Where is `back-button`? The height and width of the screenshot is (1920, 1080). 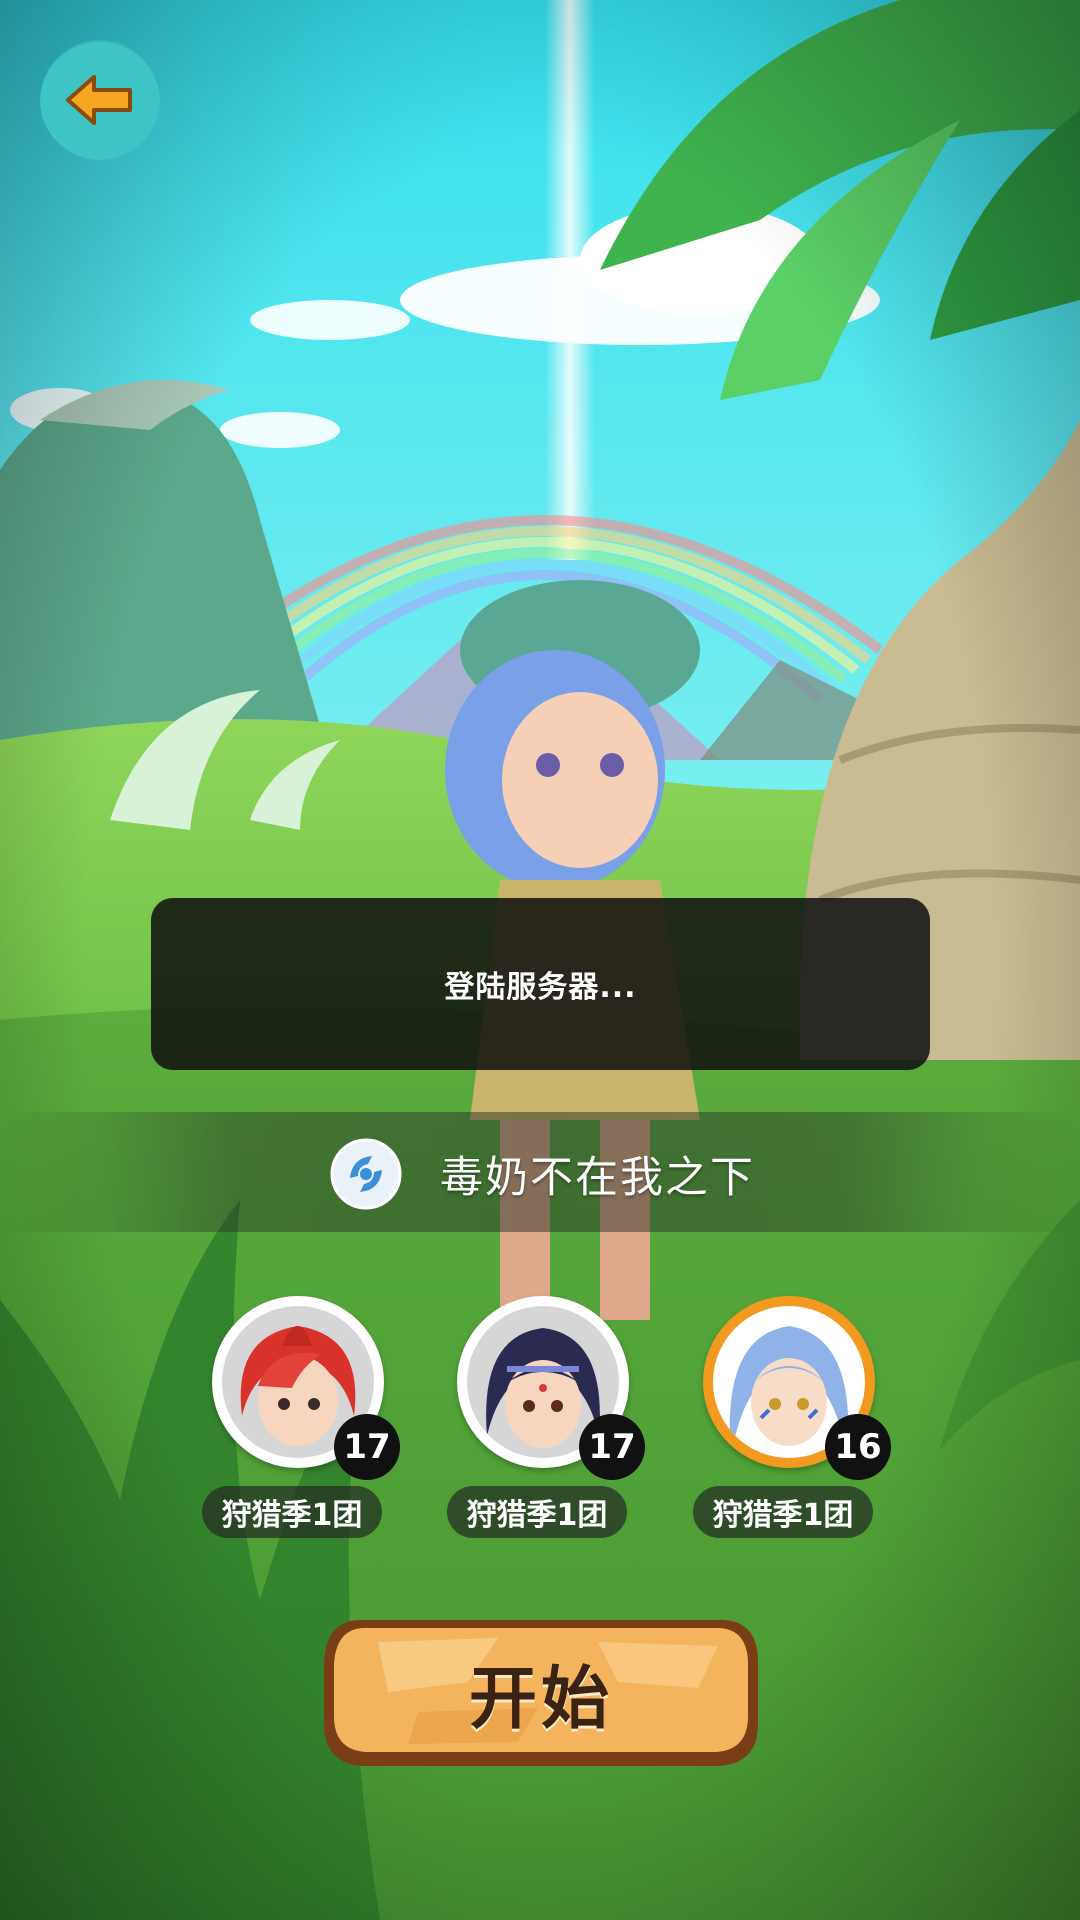
back-button is located at coordinates (100, 100).